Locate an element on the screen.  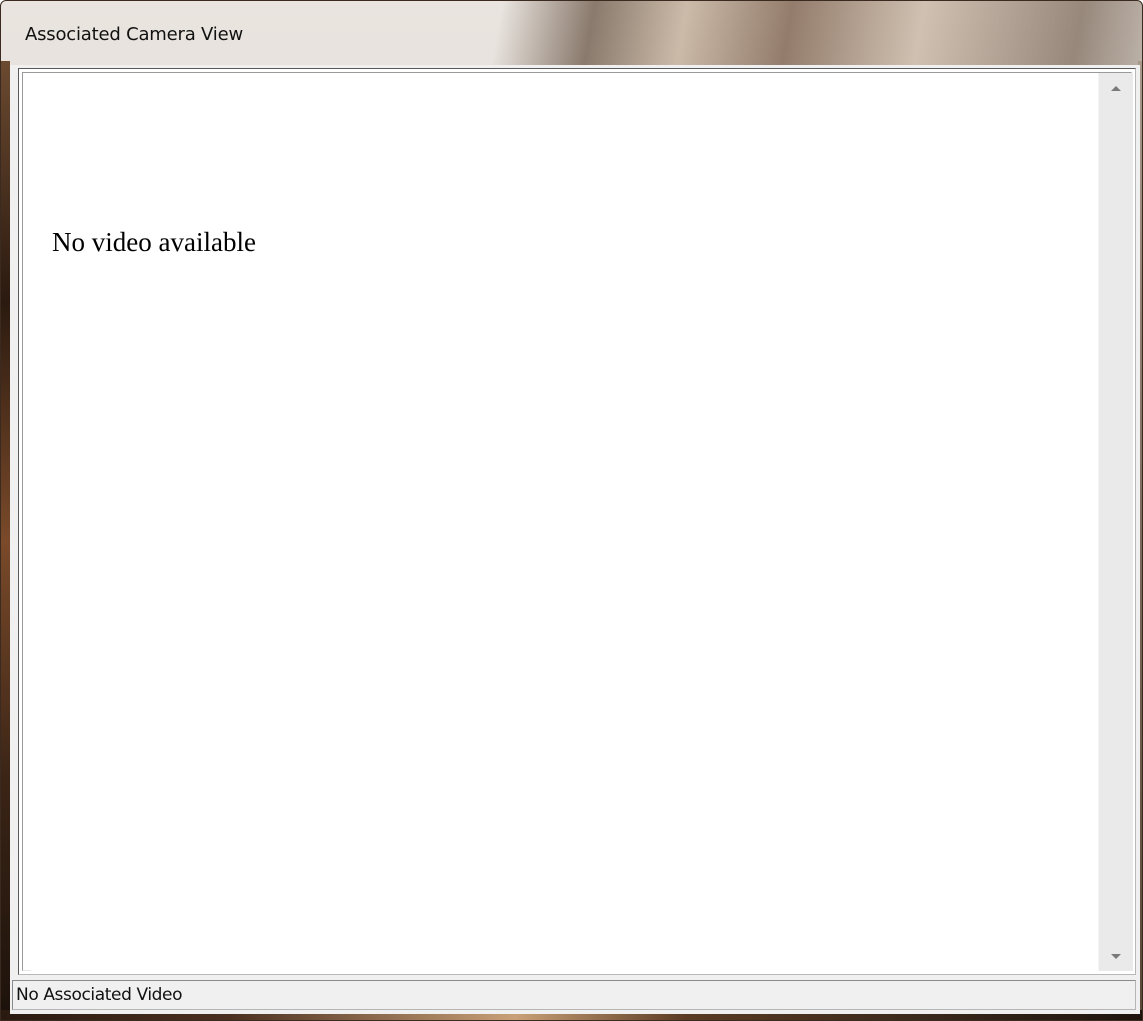
scroll-up-button is located at coordinates (1116, 88).